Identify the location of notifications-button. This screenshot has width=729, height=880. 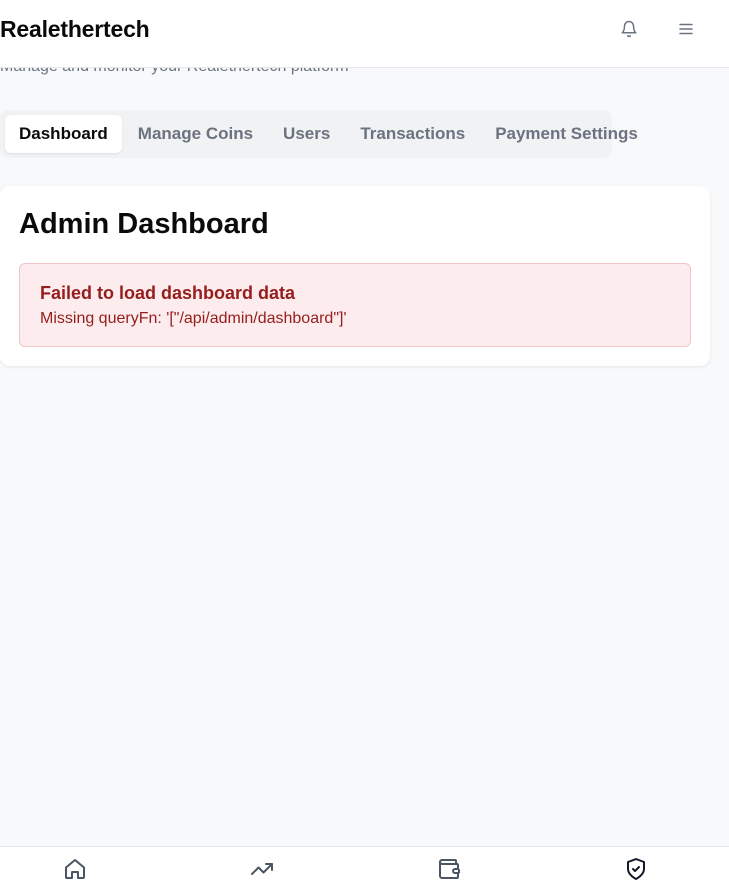
(629, 29).